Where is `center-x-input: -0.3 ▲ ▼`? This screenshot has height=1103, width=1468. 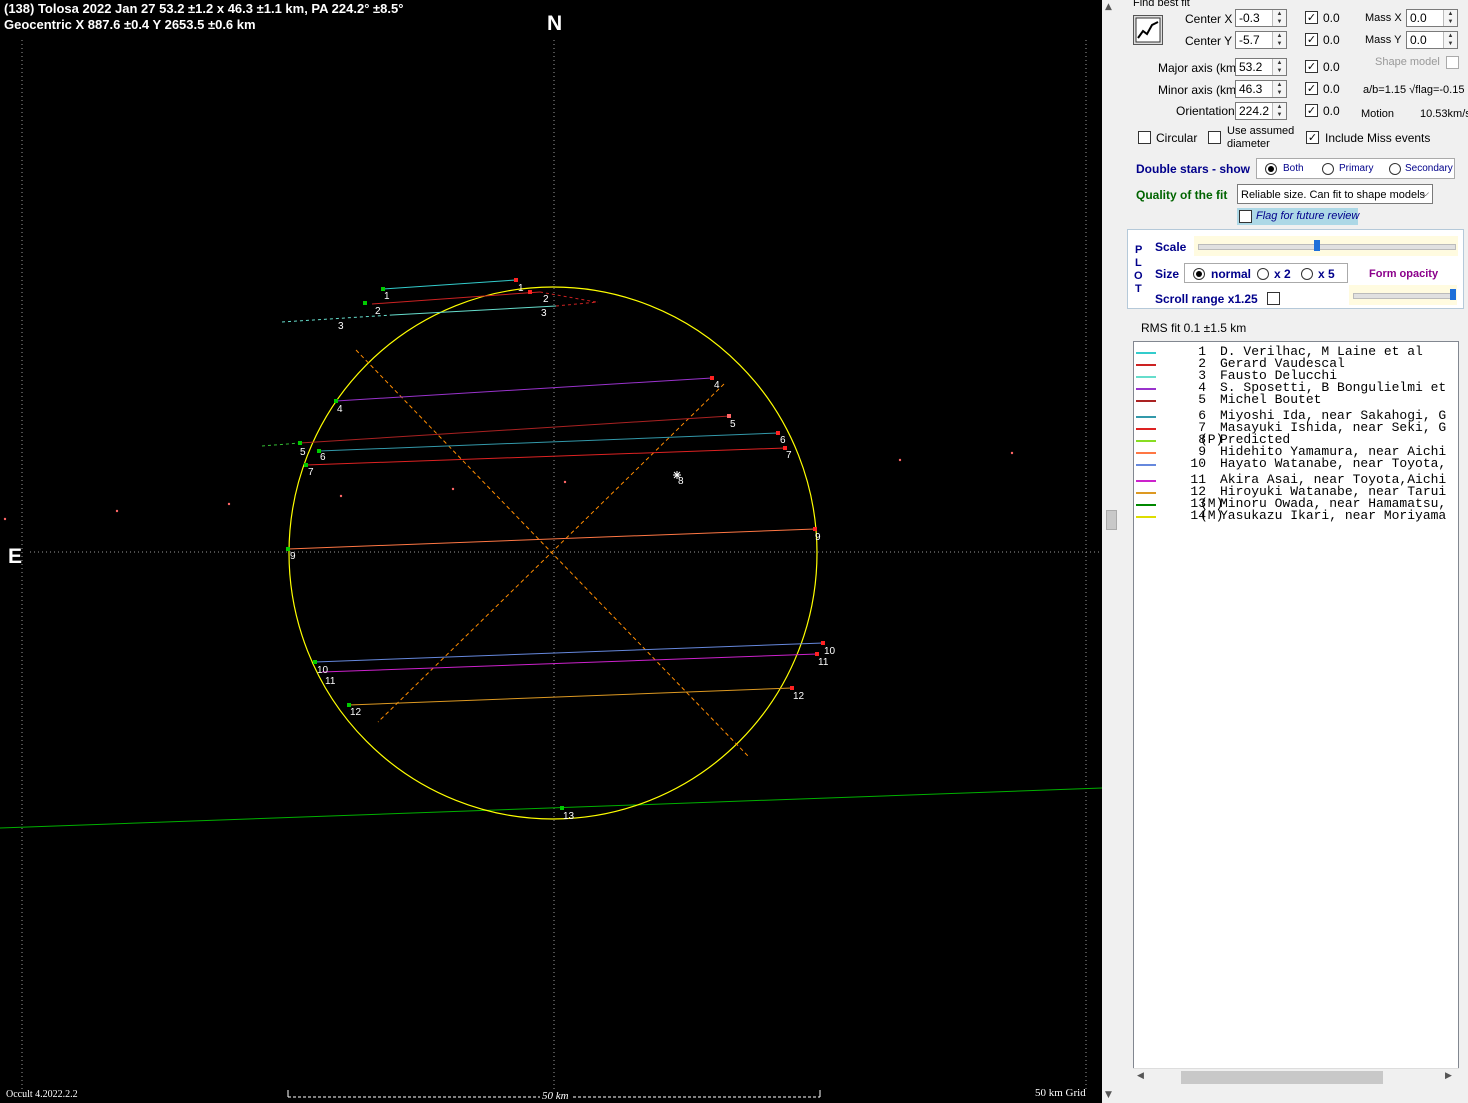
center-x-input: -0.3 ▲ ▼ is located at coordinates (1261, 18).